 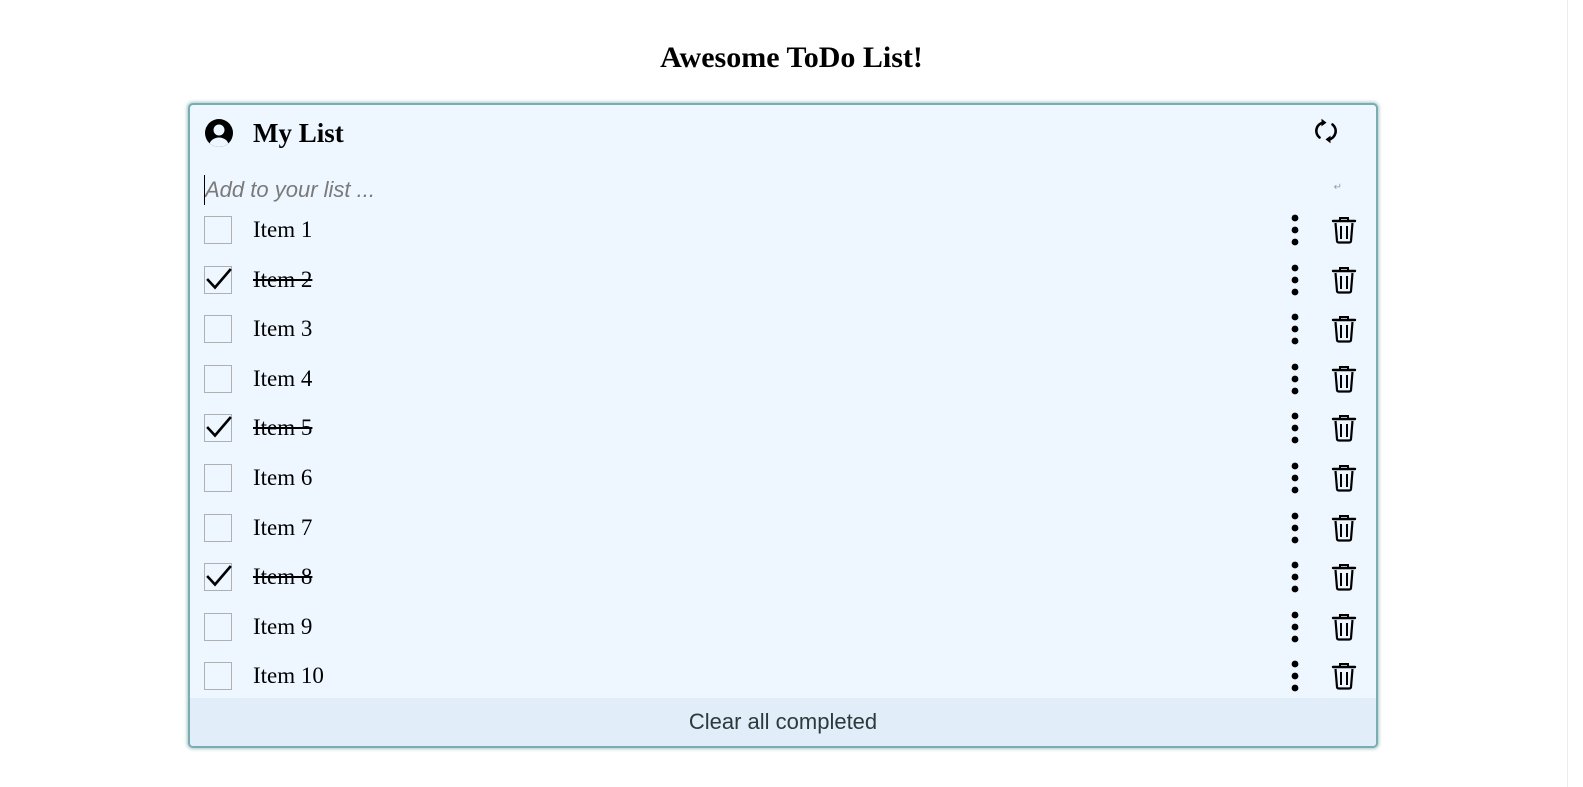 I want to click on todo-item: Item 4, so click(x=783, y=380).